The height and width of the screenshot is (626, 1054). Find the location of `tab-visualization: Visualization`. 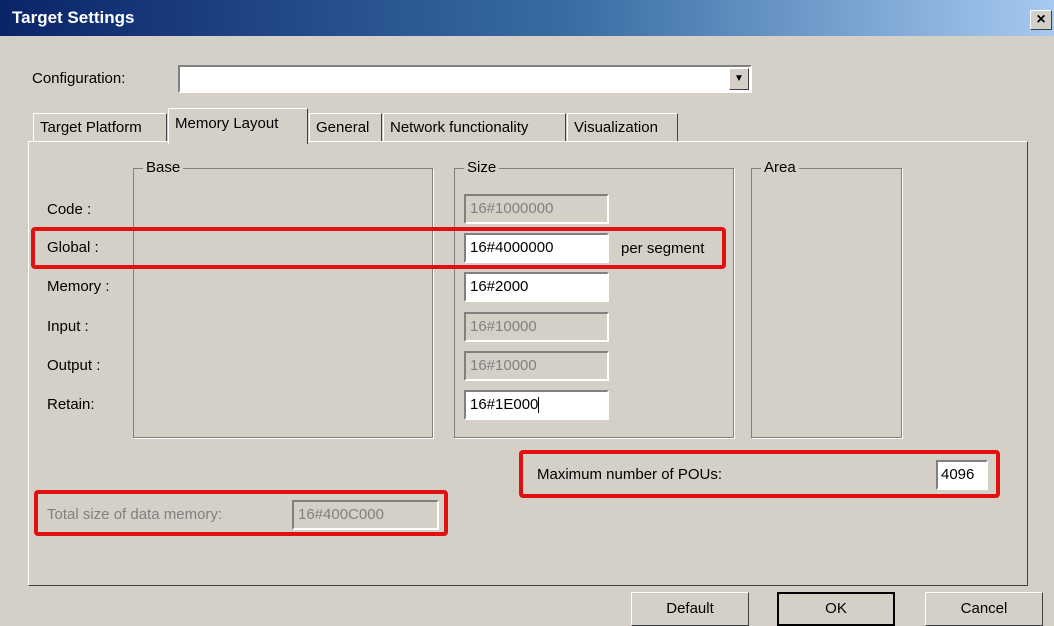

tab-visualization: Visualization is located at coordinates (622, 127).